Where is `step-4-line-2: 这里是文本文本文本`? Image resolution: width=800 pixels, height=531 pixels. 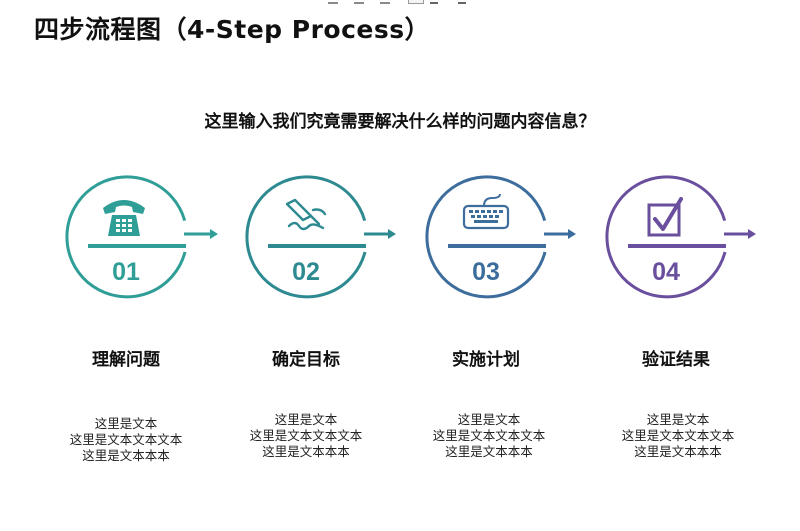 step-4-line-2: 这里是文本文本文本 is located at coordinates (678, 435).